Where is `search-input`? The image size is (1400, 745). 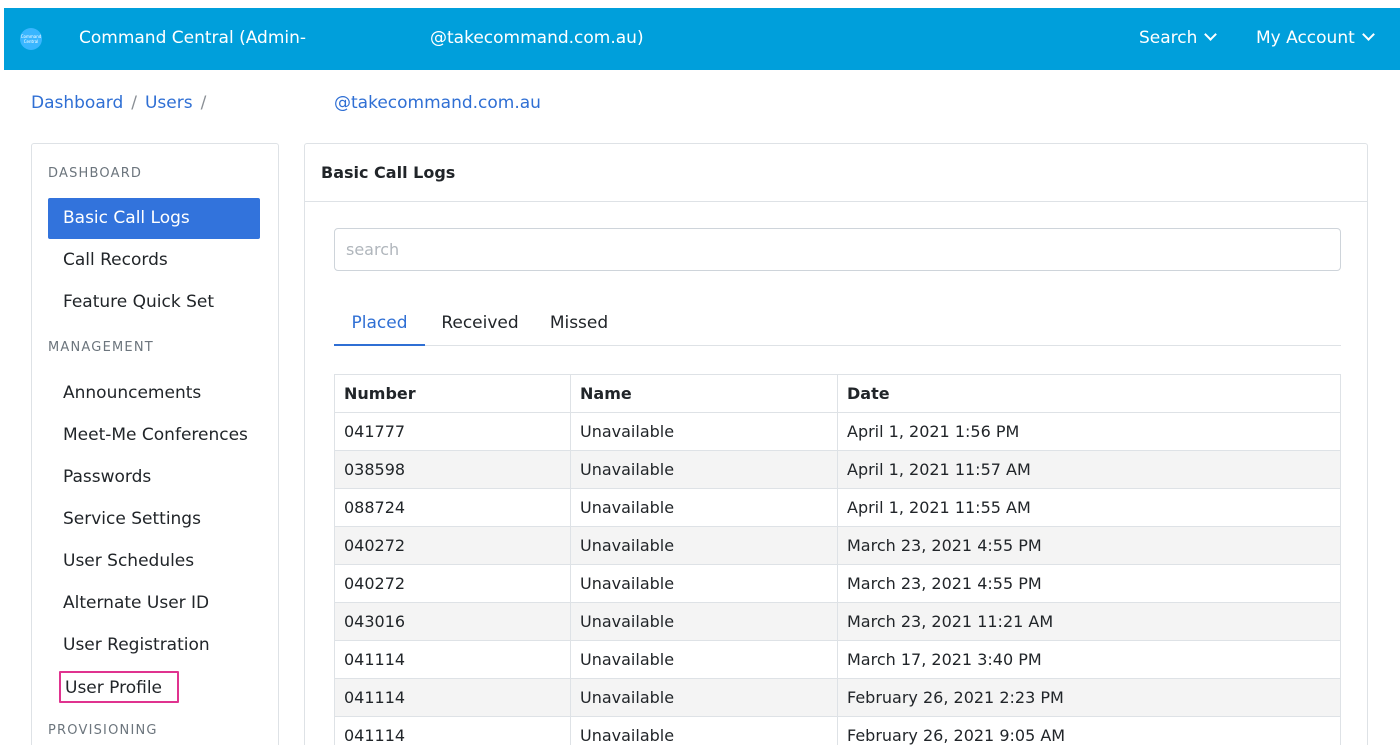
search-input is located at coordinates (837, 249).